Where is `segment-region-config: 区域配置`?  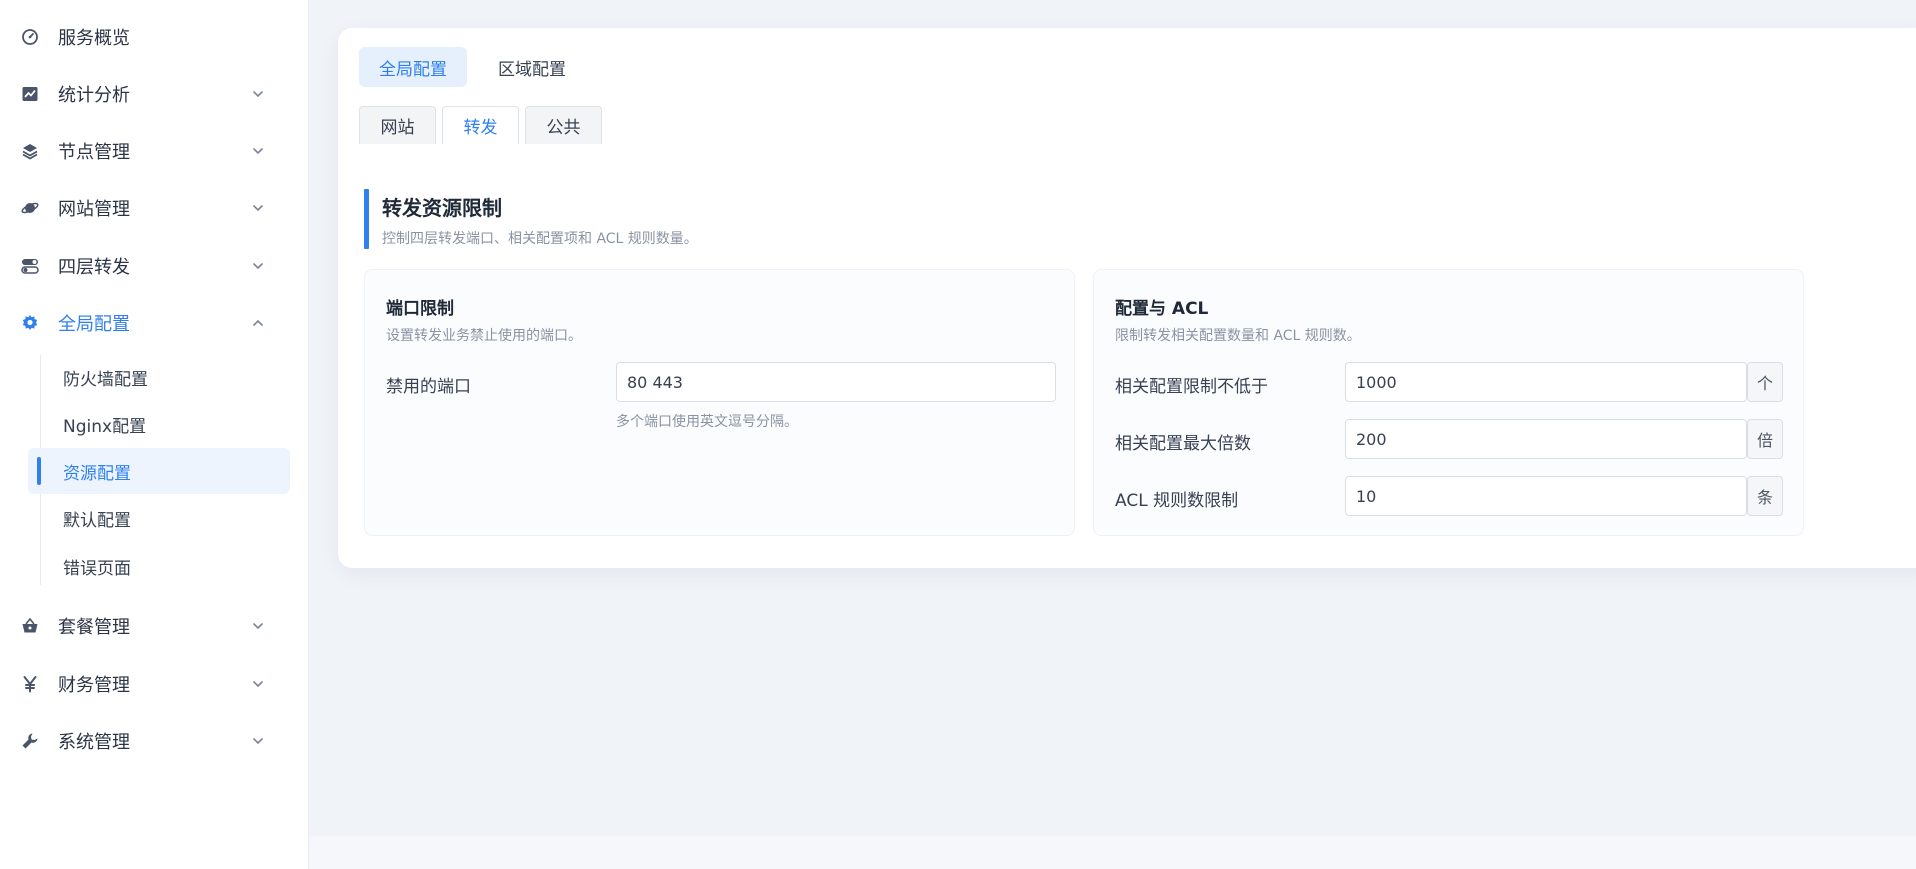
segment-region-config: 区域配置 is located at coordinates (532, 67).